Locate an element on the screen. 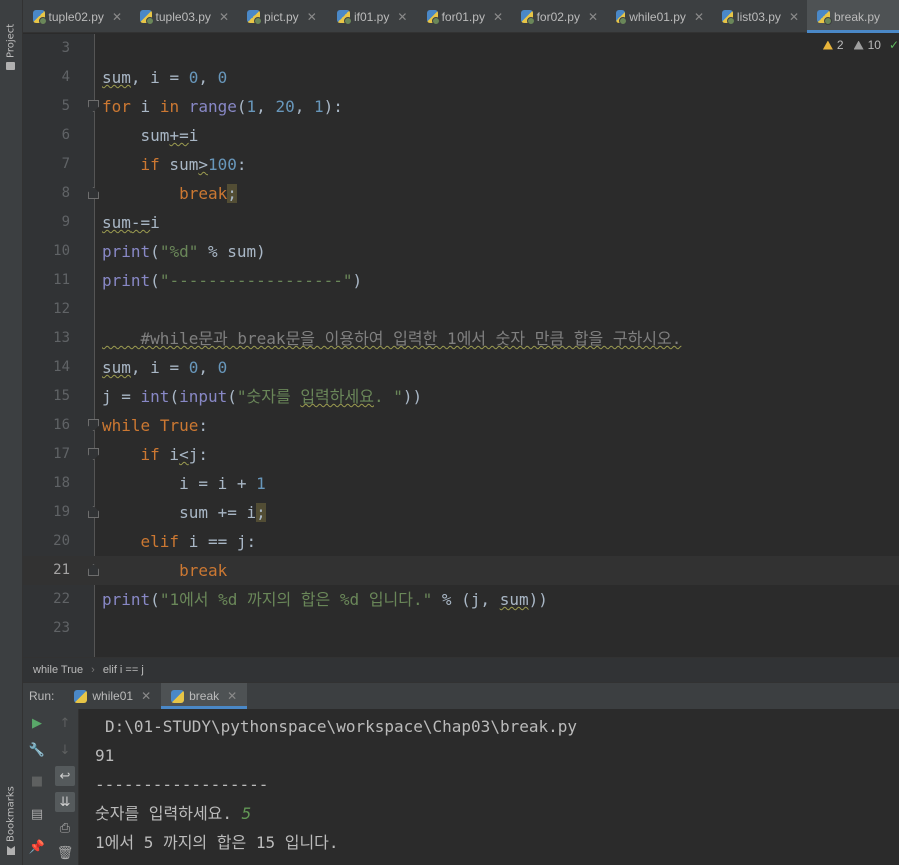  tab-break: break.py is located at coordinates (853, 16).